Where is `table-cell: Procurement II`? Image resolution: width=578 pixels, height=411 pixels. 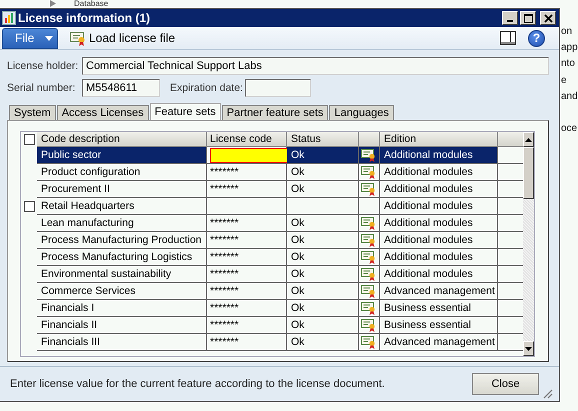 table-cell: Procurement II is located at coordinates (122, 189).